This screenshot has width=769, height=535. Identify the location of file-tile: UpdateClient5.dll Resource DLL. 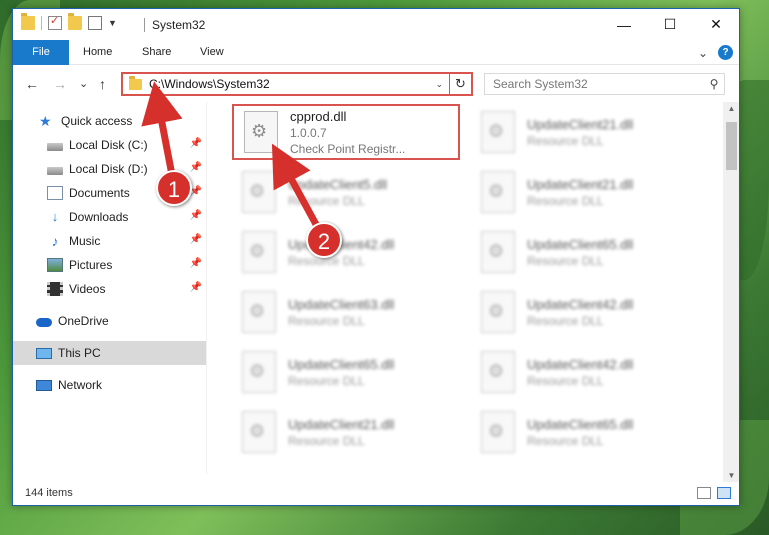
(346, 192).